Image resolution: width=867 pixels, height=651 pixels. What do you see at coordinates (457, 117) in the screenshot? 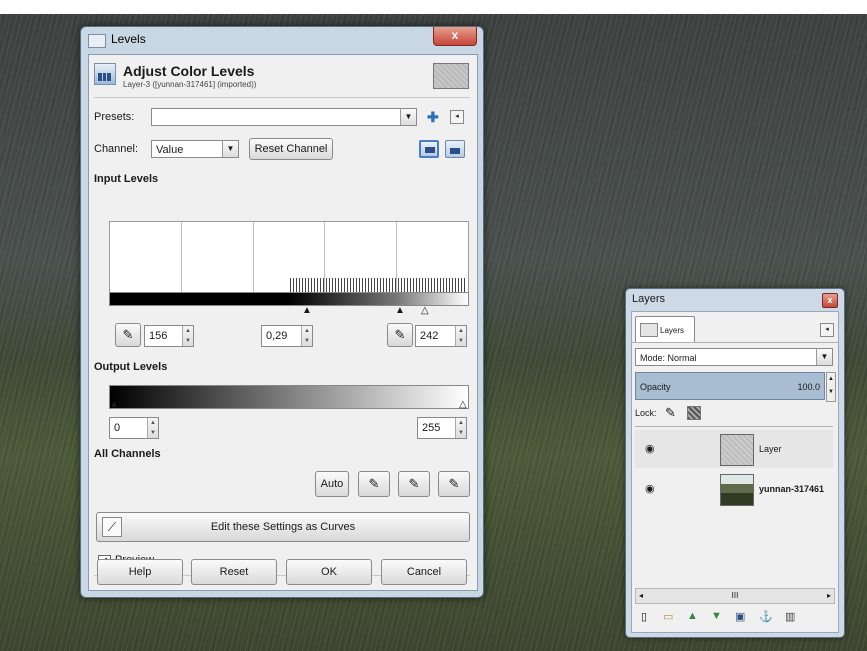
I see `preset-menu-icon: ◂` at bounding box center [457, 117].